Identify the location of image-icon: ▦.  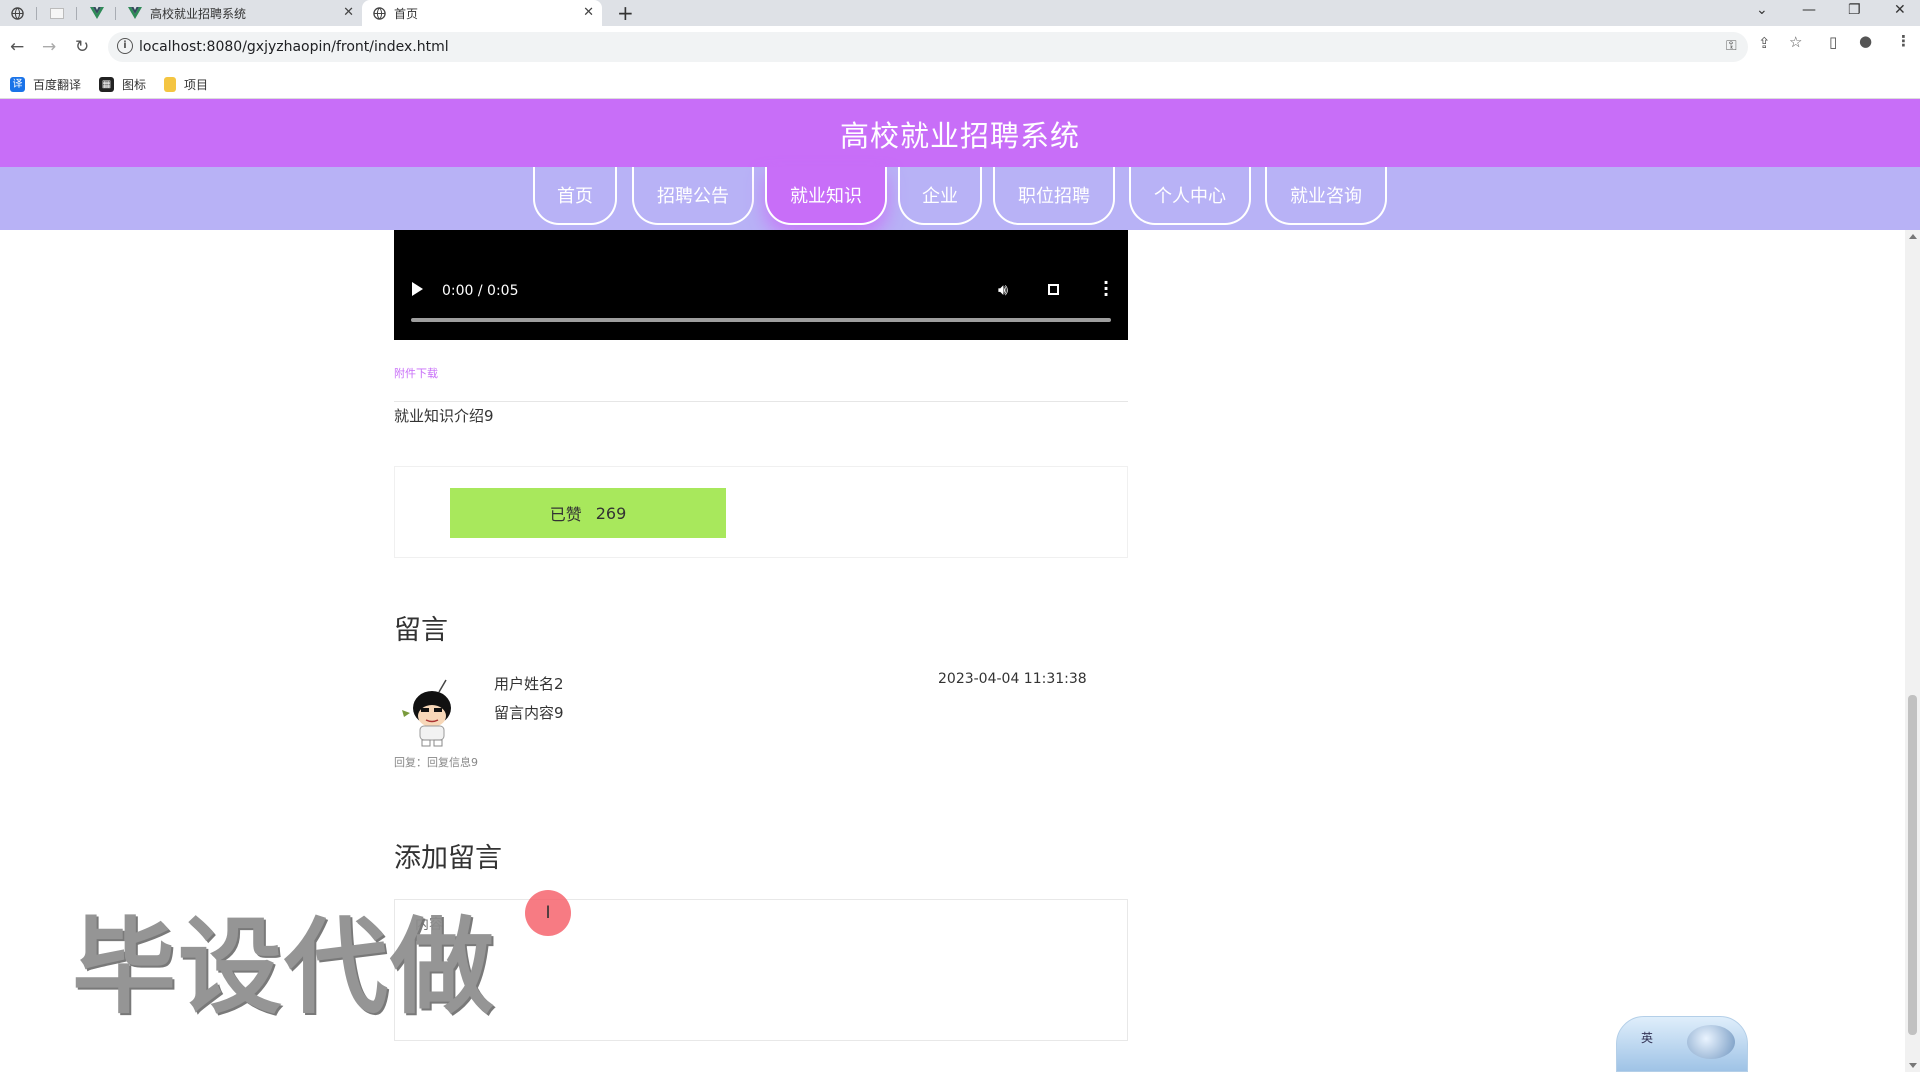
(106, 84).